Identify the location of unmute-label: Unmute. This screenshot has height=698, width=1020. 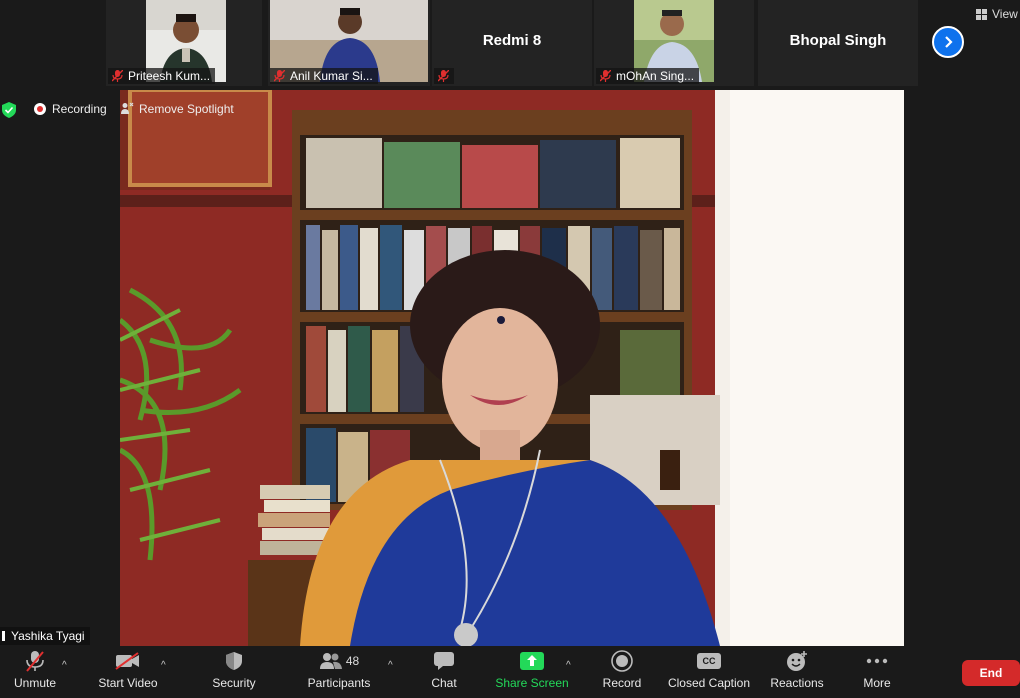
(35, 683).